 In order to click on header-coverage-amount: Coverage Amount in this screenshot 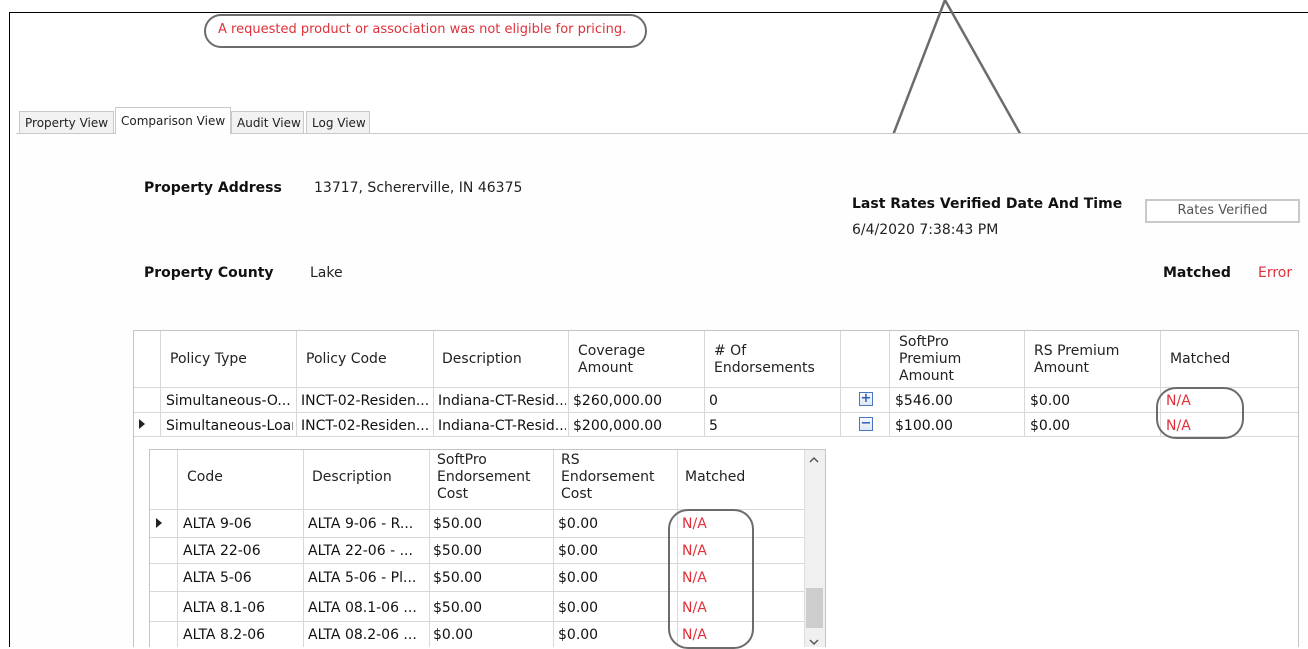, I will do `click(611, 360)`.